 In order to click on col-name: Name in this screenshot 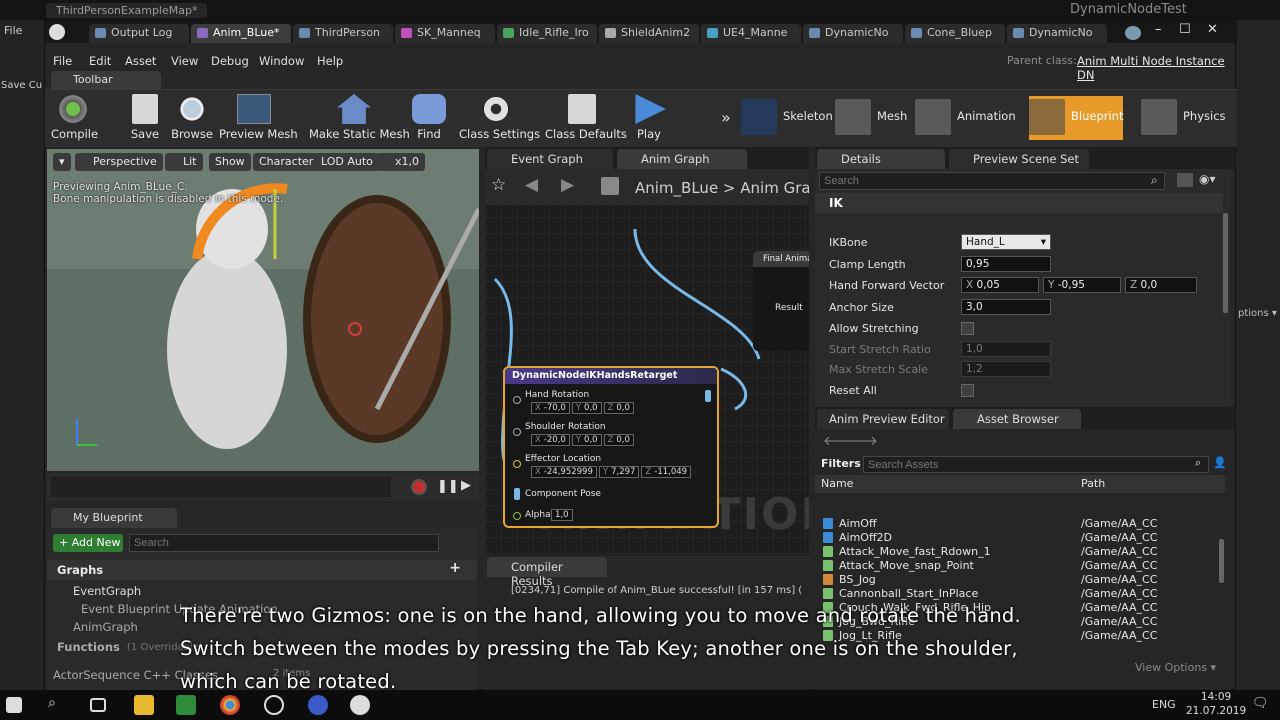, I will do `click(837, 483)`.